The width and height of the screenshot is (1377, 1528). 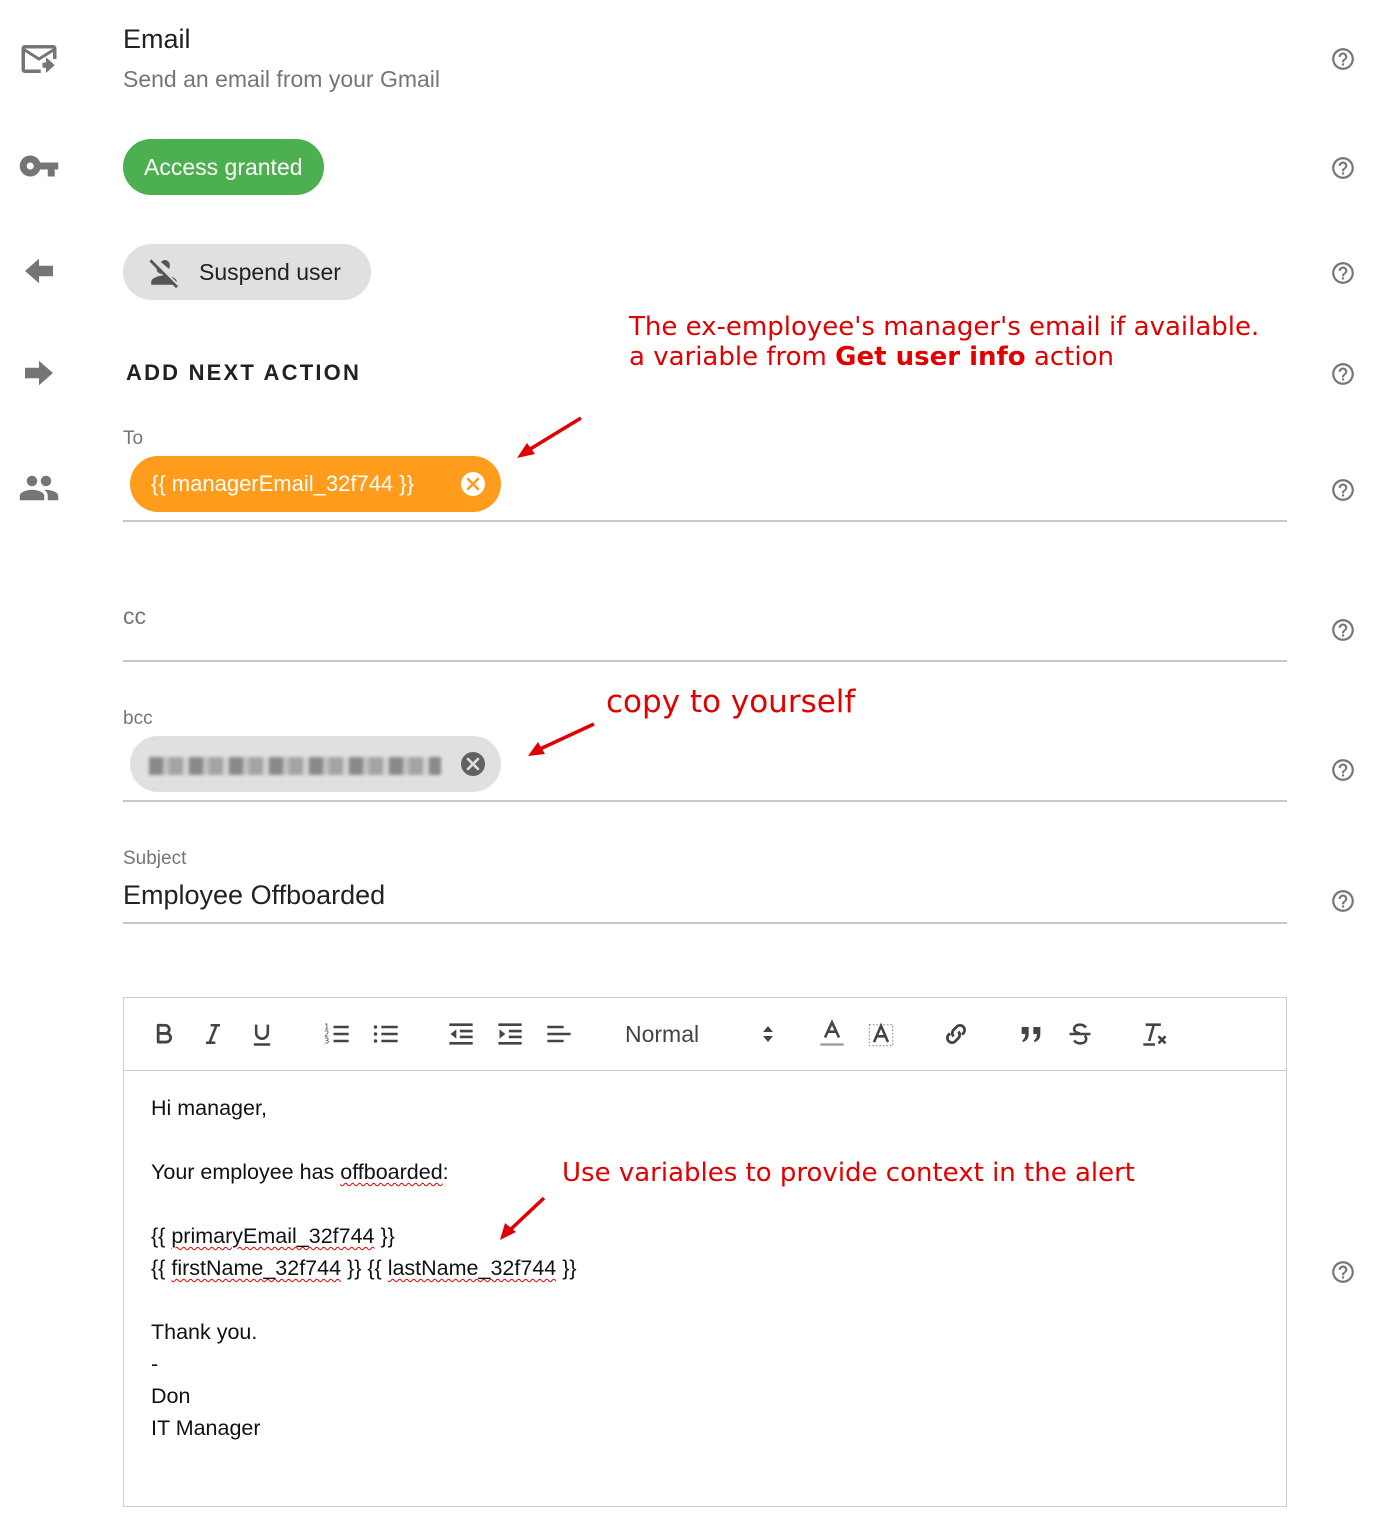 I want to click on access-granted-chip: Access granted, so click(x=223, y=167).